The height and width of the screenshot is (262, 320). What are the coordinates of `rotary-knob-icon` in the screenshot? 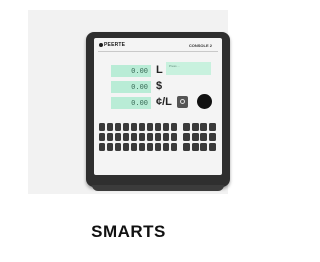 It's located at (204, 101).